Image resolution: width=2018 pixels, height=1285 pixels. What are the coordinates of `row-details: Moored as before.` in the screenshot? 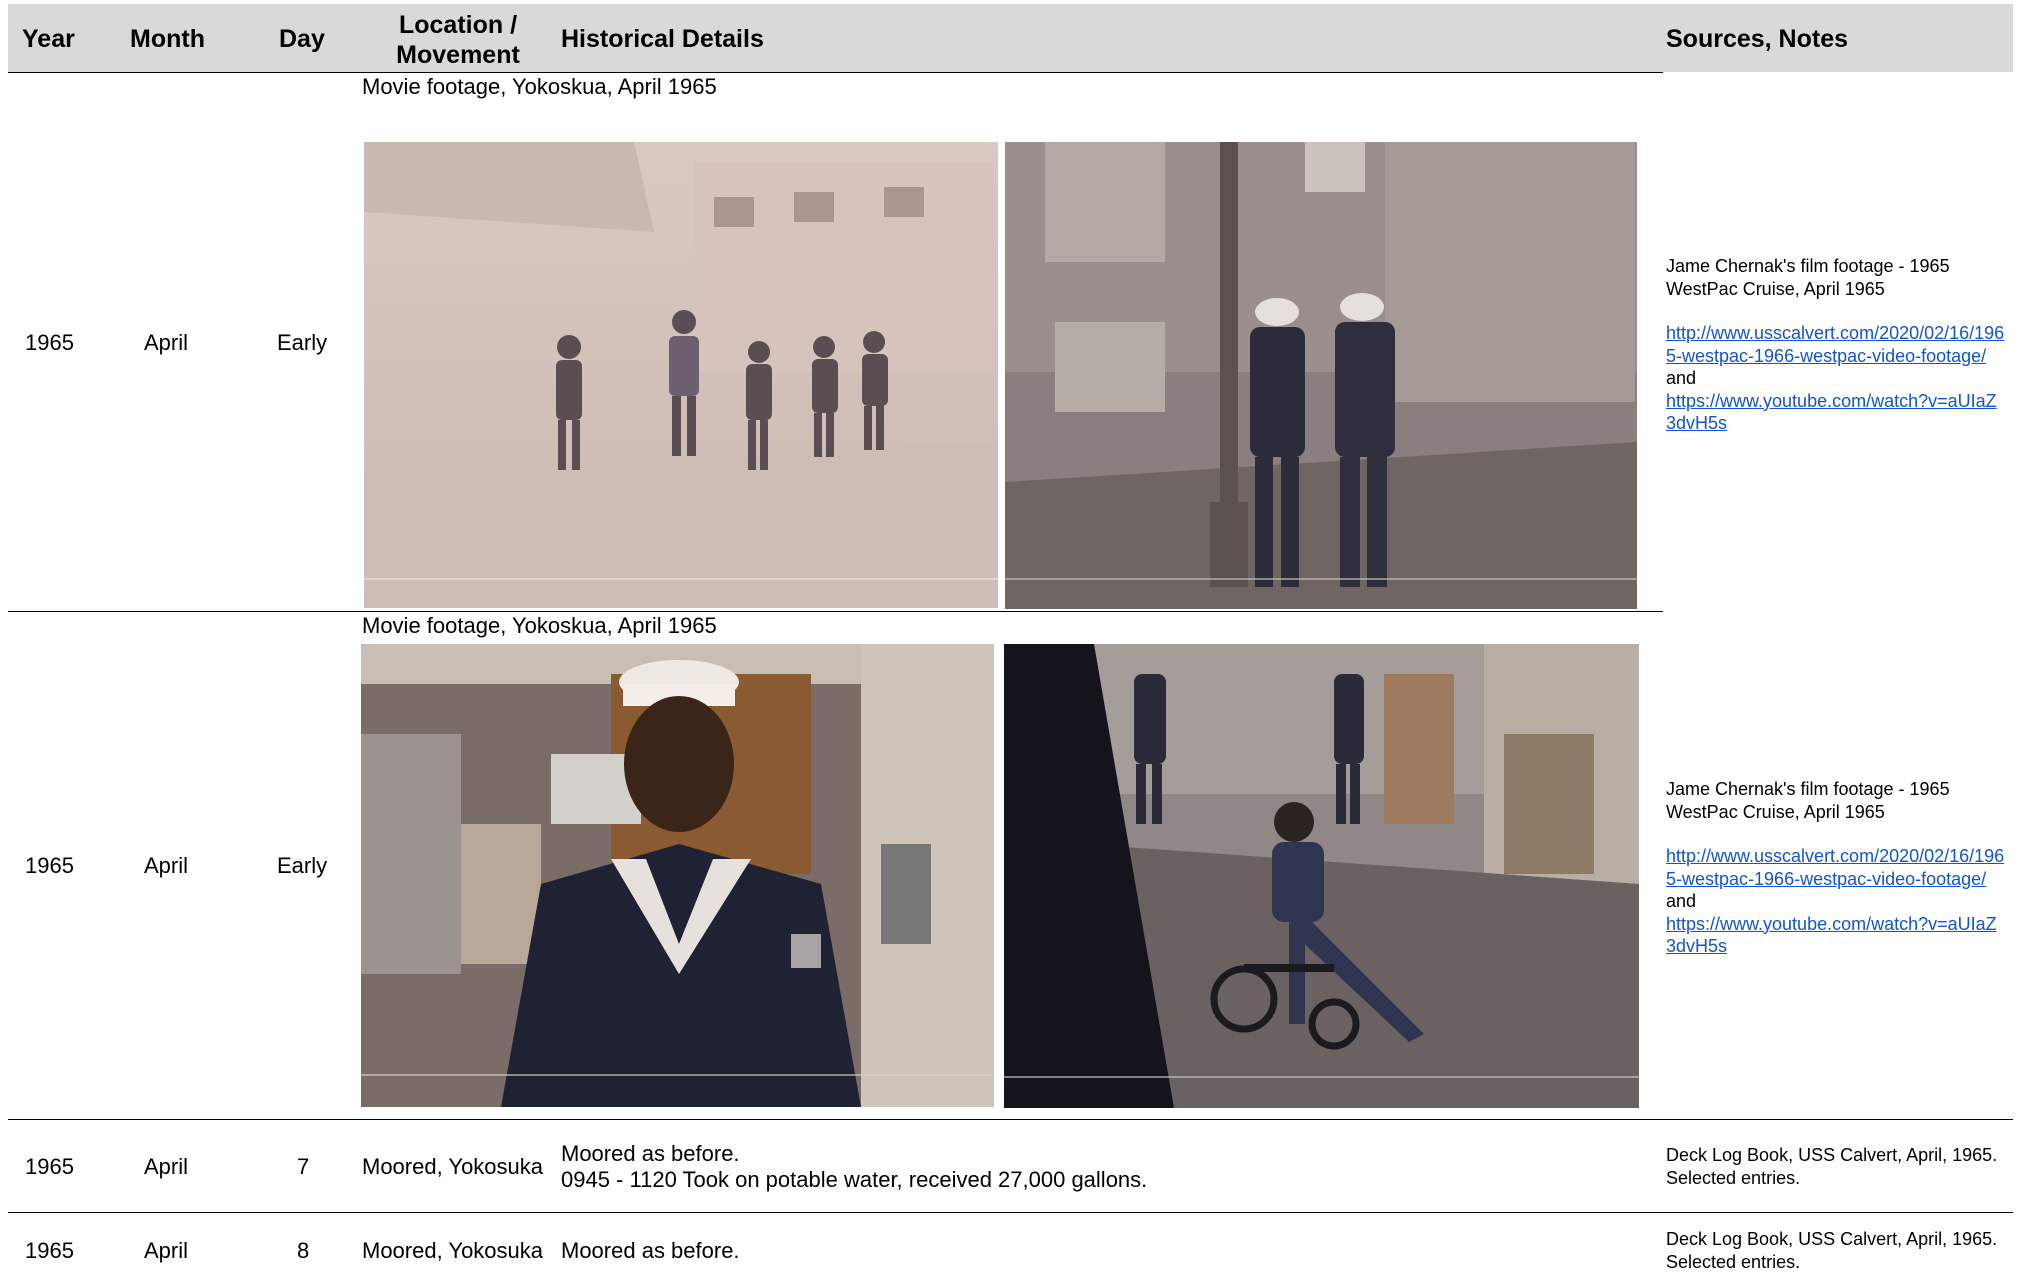 It's located at (650, 1250).